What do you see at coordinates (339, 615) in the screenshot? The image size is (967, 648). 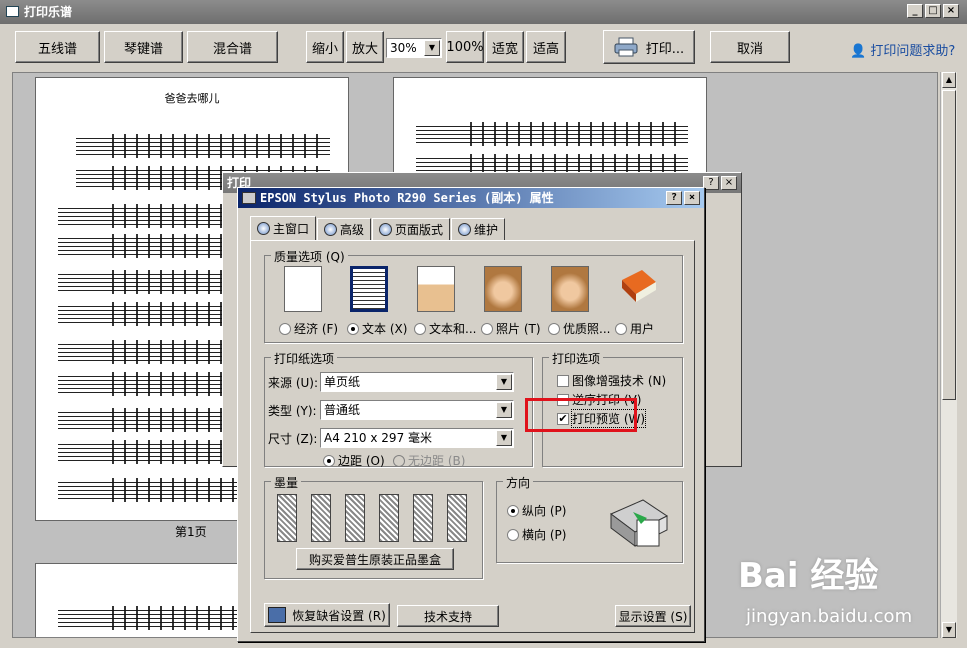 I see `restore-defaults-label: 恢复缺省设置 (R)` at bounding box center [339, 615].